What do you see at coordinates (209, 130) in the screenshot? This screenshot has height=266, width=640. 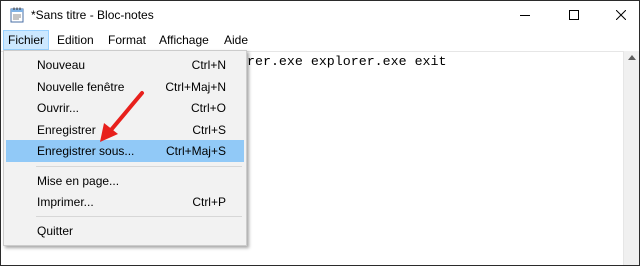 I see `menu-item-shortcut: Ctrl+S` at bounding box center [209, 130].